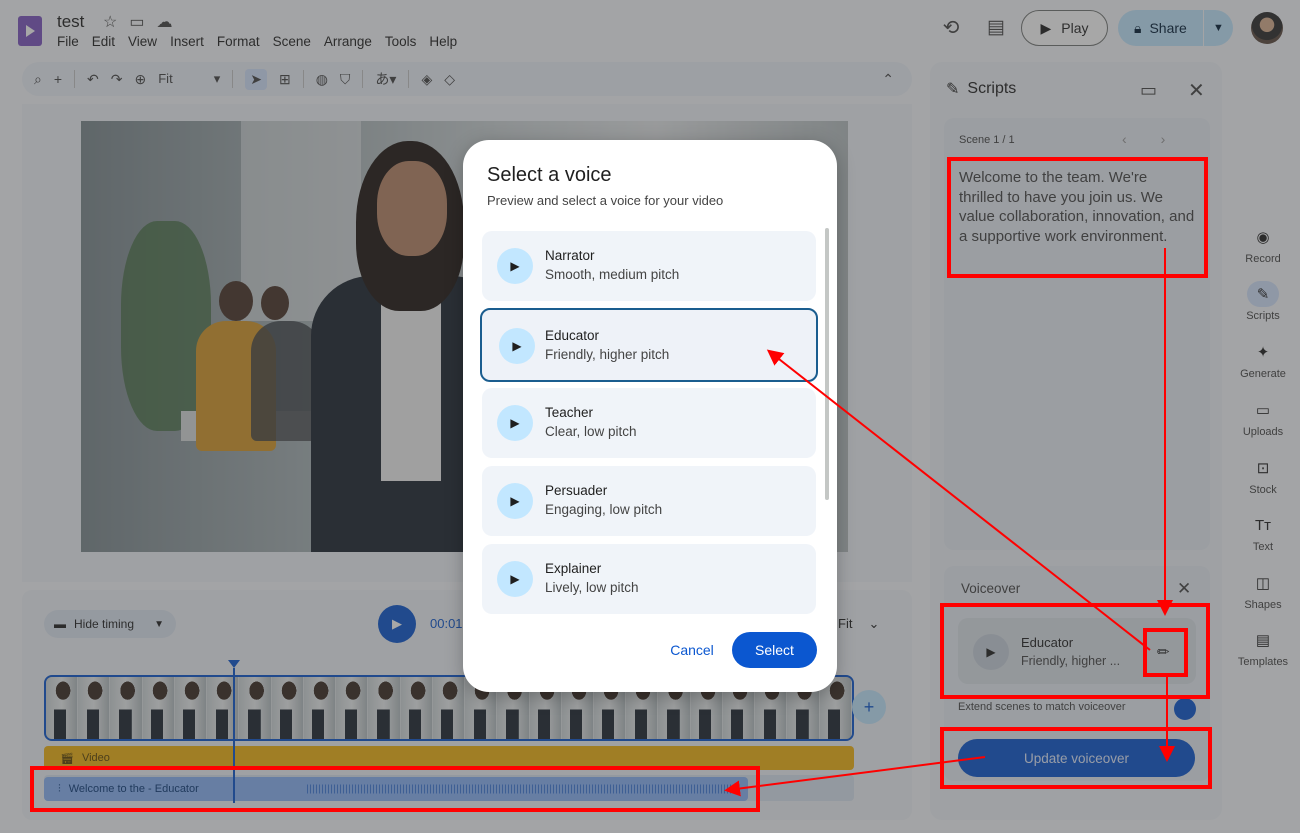 This screenshot has height=833, width=1300. I want to click on arrow-edit-to-dialog, so click(958, 500).